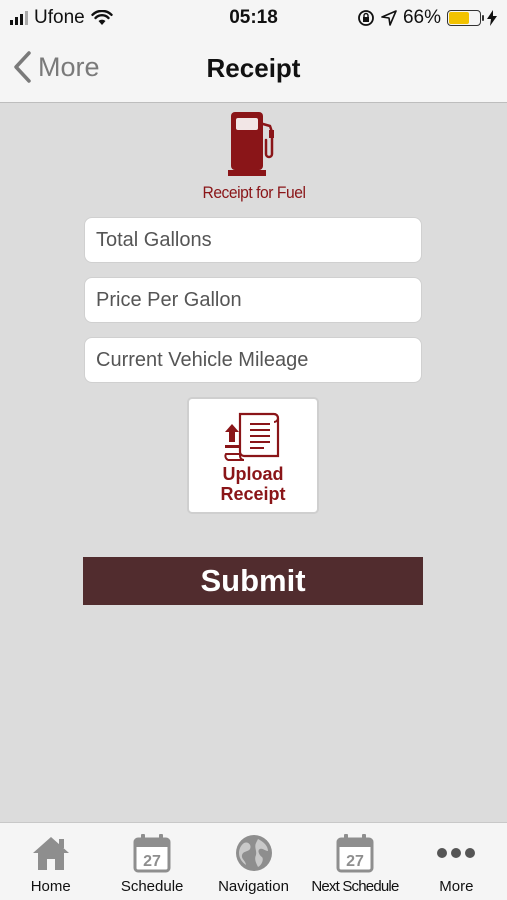 The width and height of the screenshot is (507, 900). I want to click on total-gallons-input, so click(258, 240).